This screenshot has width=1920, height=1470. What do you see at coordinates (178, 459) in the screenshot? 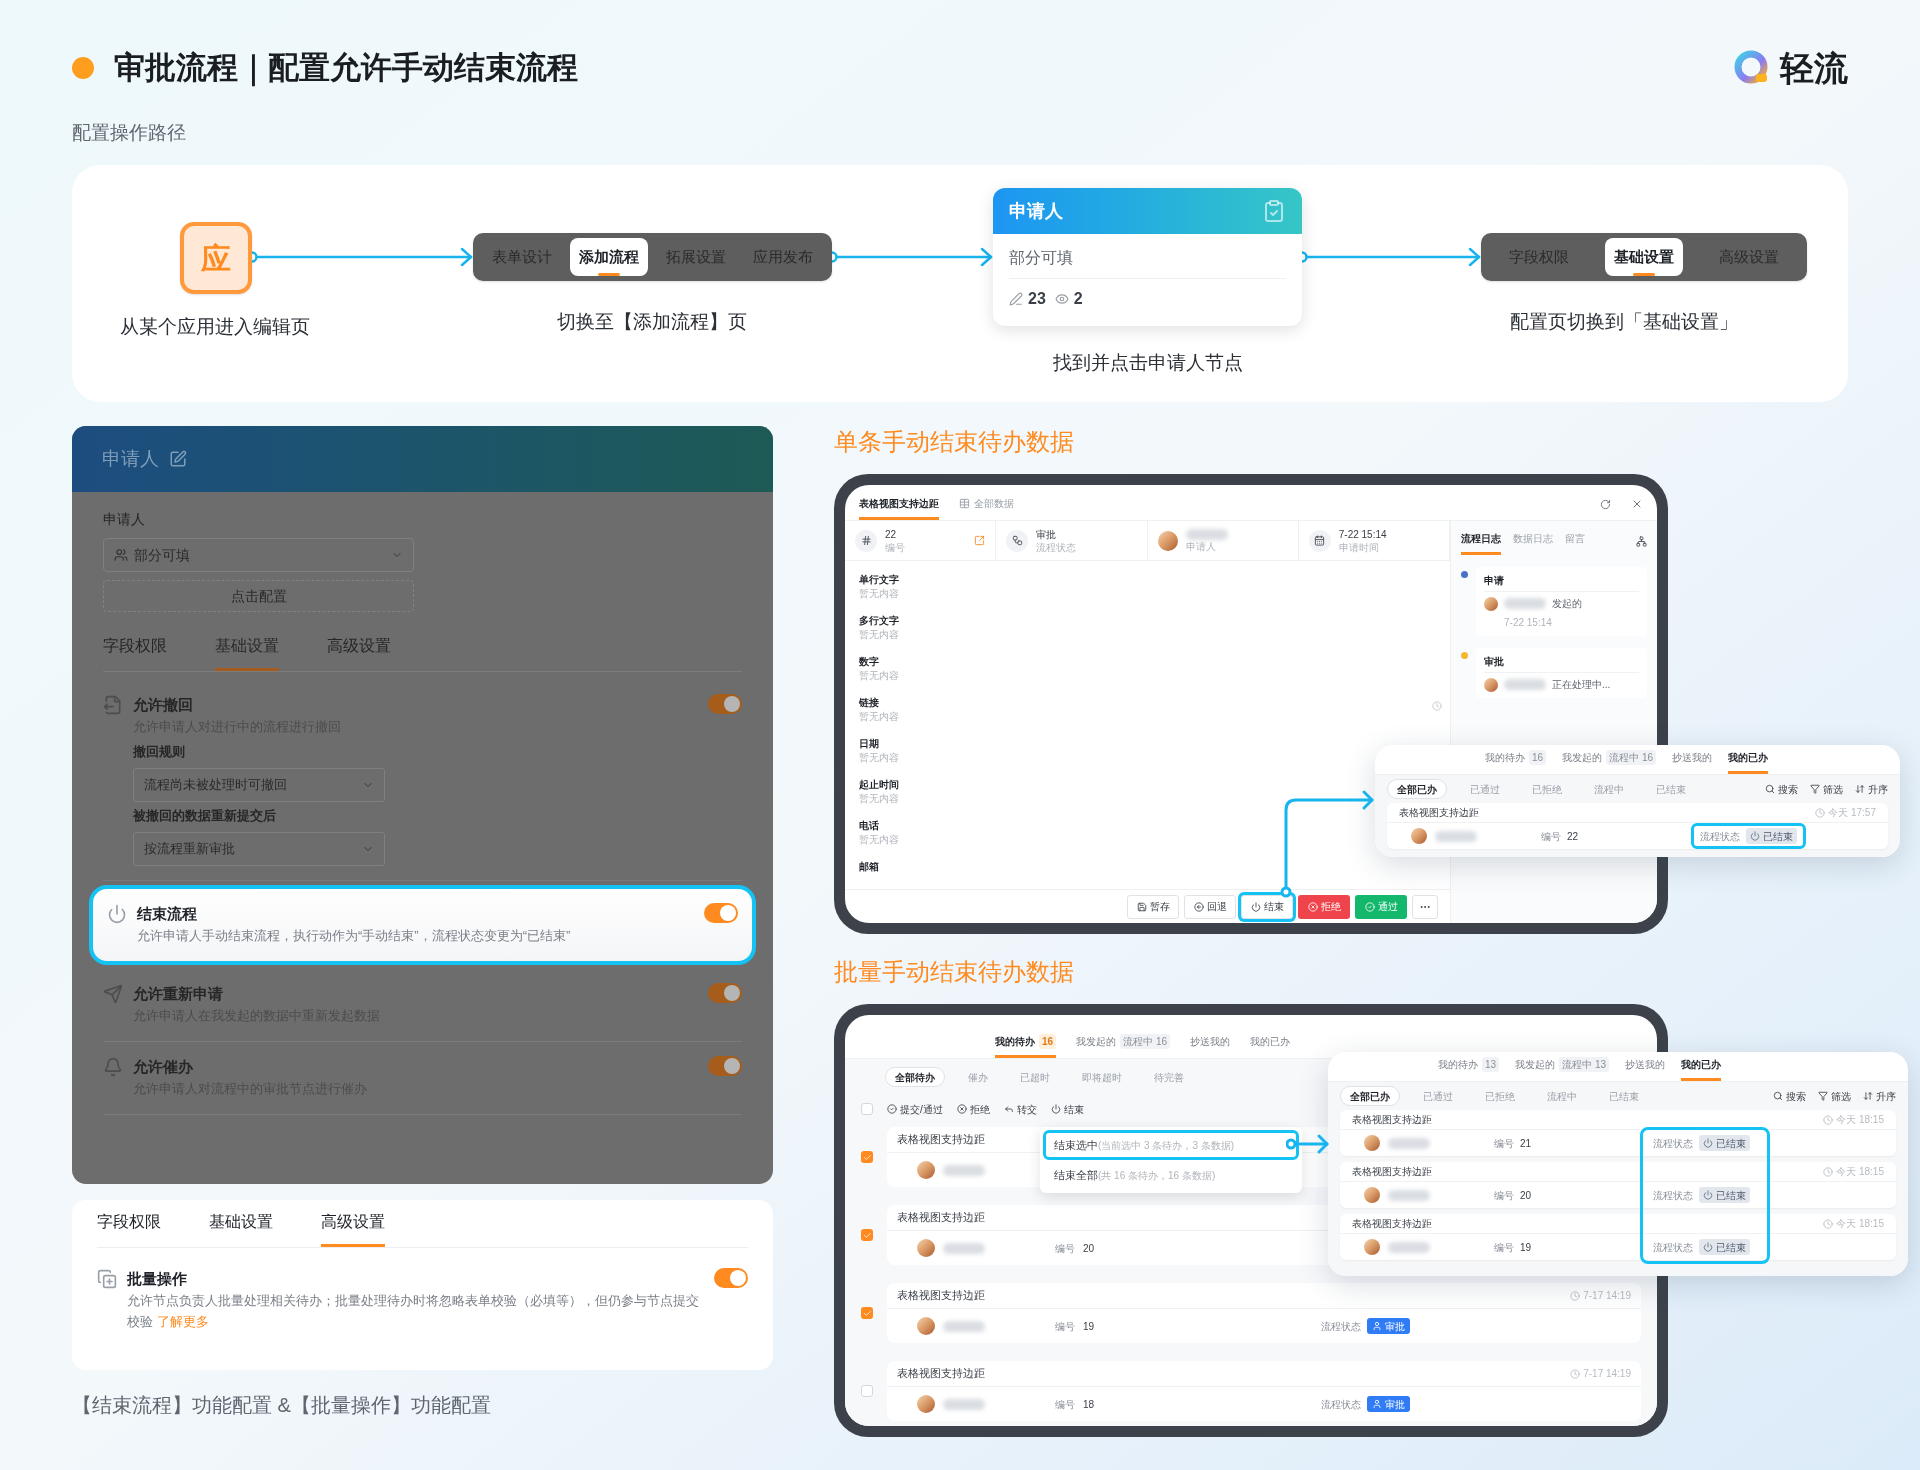
I see `edit-icon` at bounding box center [178, 459].